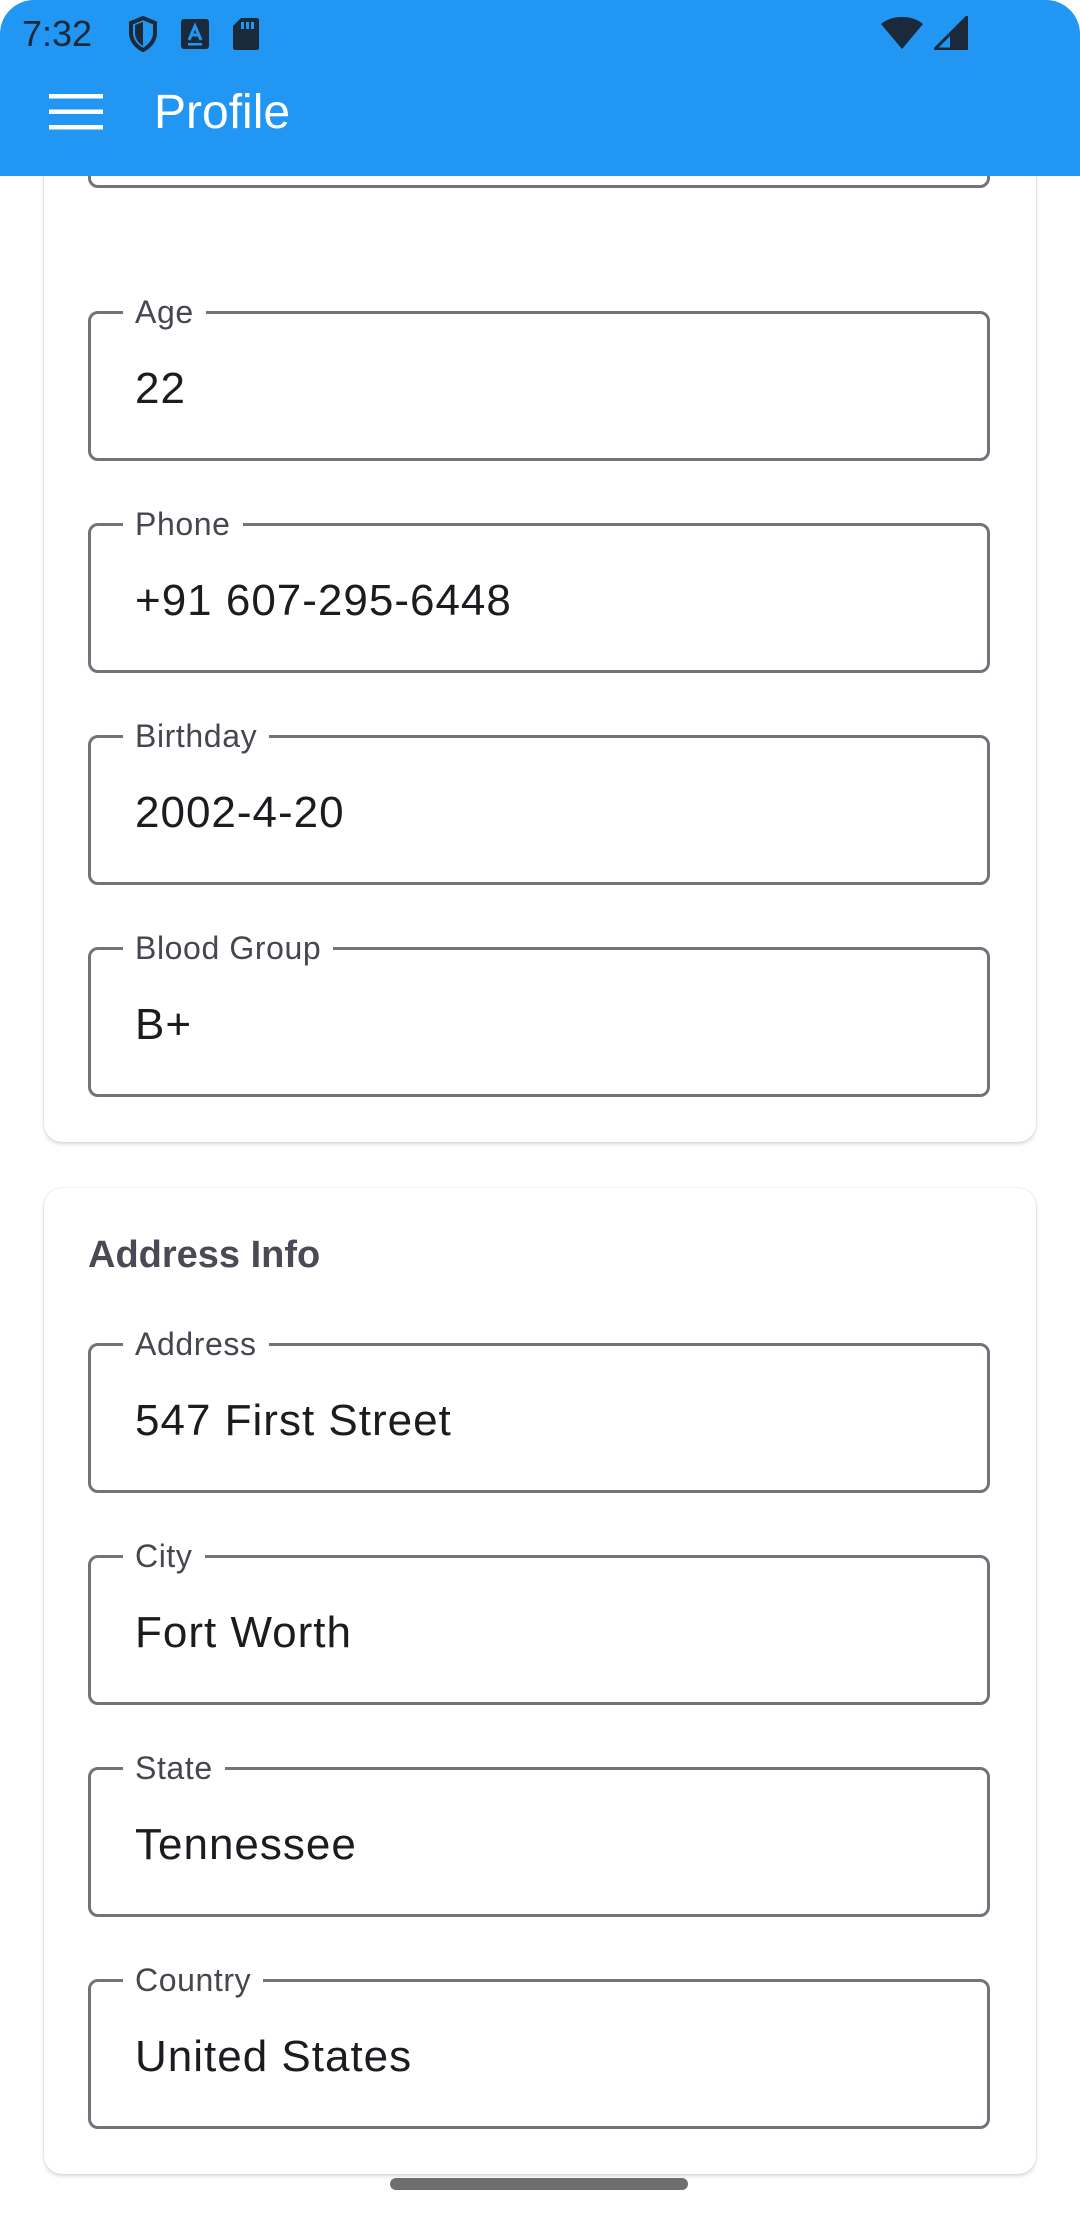 The height and width of the screenshot is (2220, 1080). I want to click on age-field: Age 22, so click(539, 375).